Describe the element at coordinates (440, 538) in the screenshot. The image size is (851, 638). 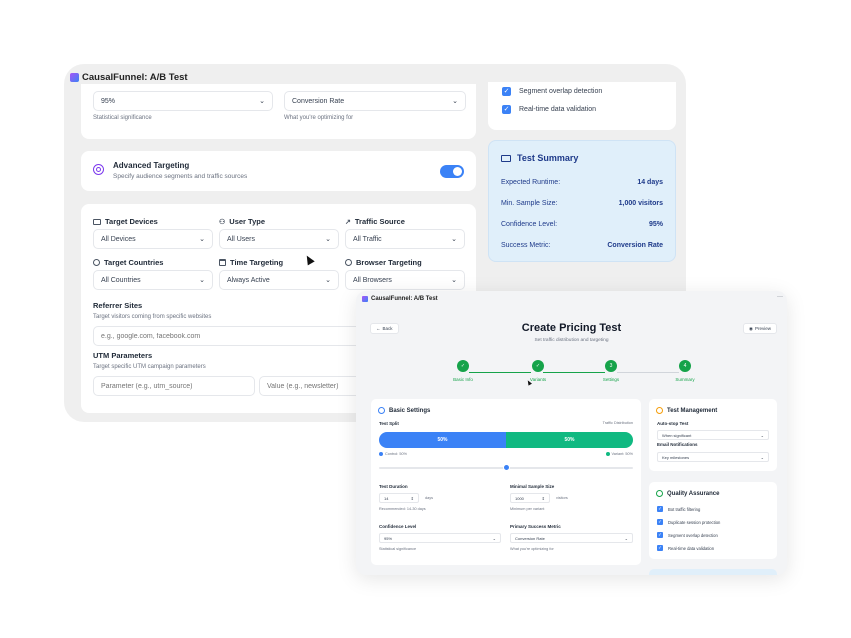
I see `confidence-level-select: 95% ⌄` at that location.